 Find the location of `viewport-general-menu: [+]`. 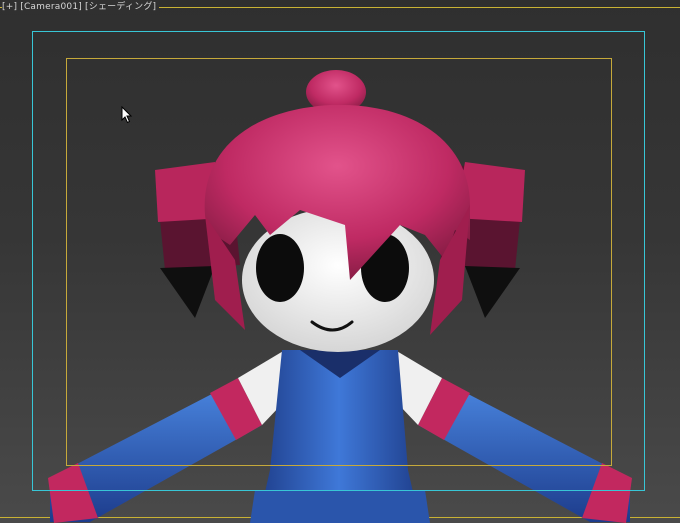

viewport-general-menu: [+] is located at coordinates (9, 7).